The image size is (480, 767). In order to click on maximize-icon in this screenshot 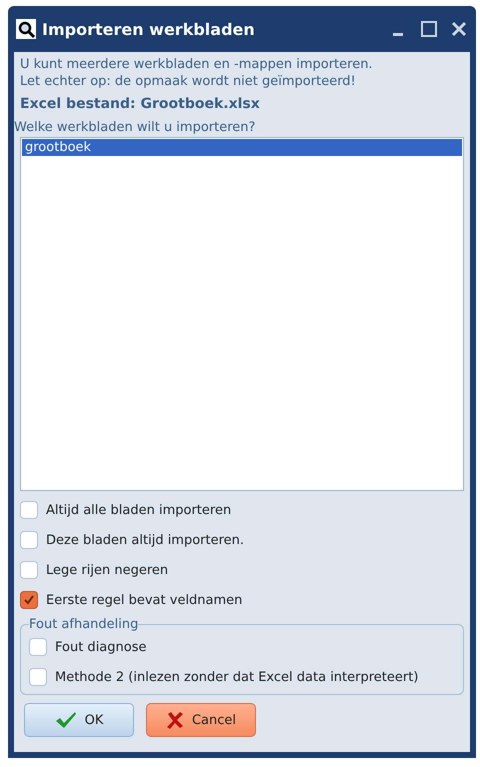, I will do `click(429, 29)`.